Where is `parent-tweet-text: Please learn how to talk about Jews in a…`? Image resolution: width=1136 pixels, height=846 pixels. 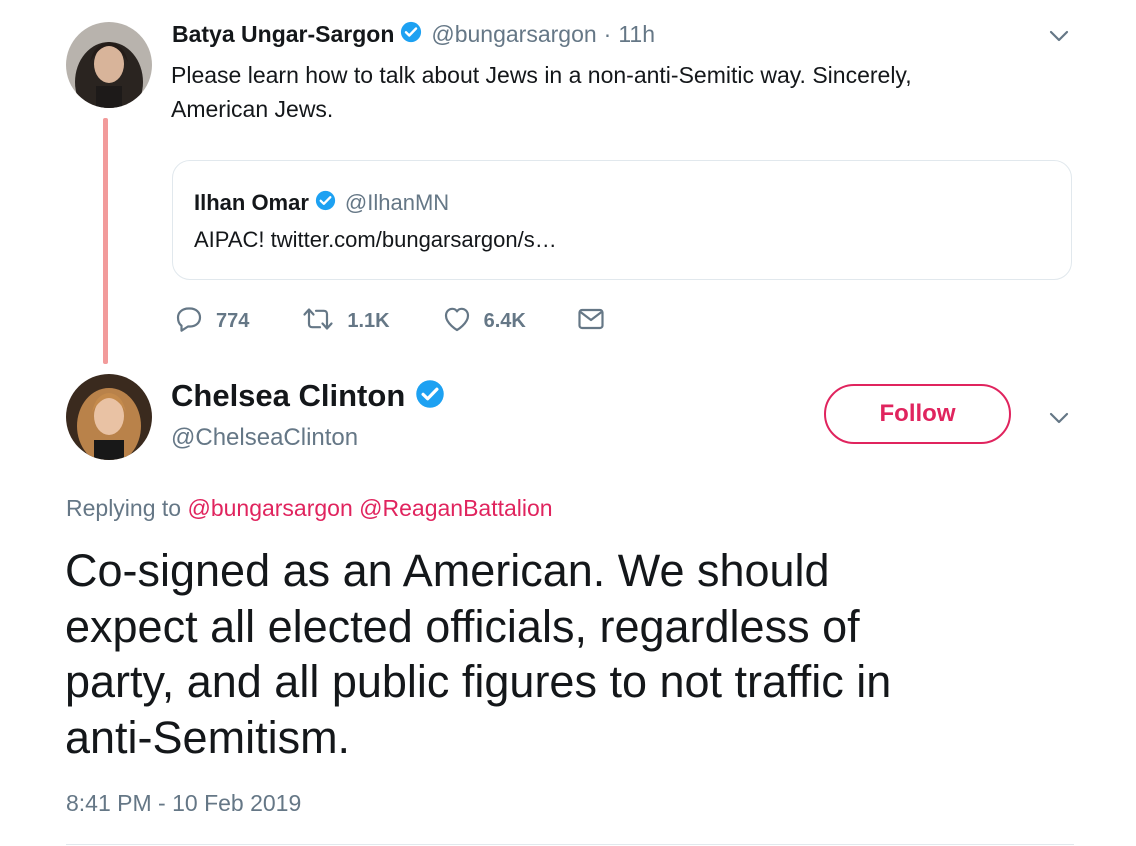
parent-tweet-text: Please learn how to talk about Jews in a… is located at coordinates (541, 92).